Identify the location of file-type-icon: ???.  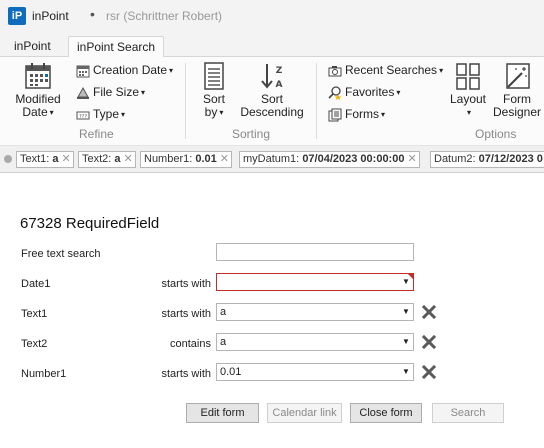
(83, 115).